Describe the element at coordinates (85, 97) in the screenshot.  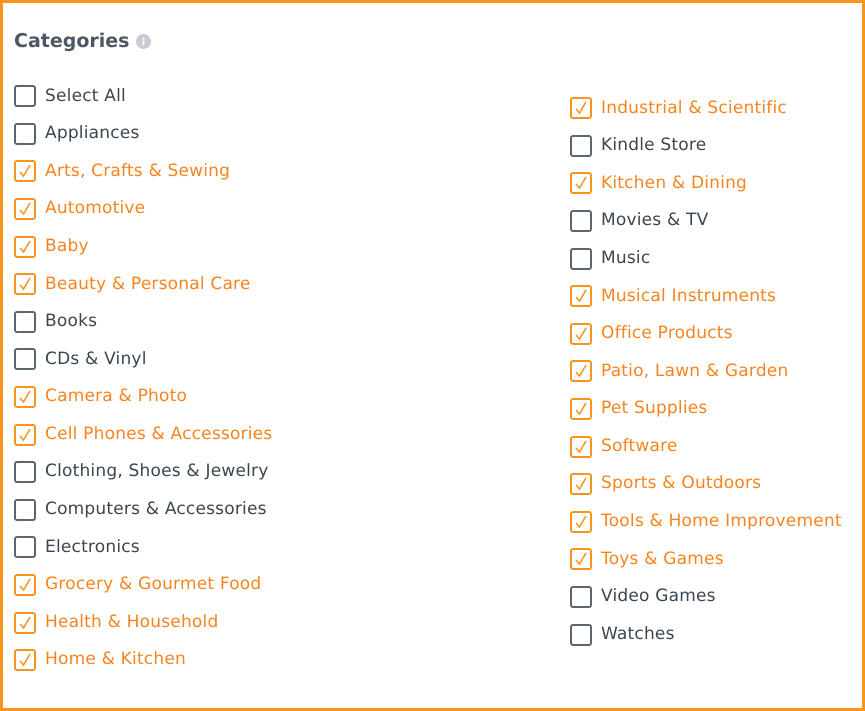
I see `category-label: Select All` at that location.